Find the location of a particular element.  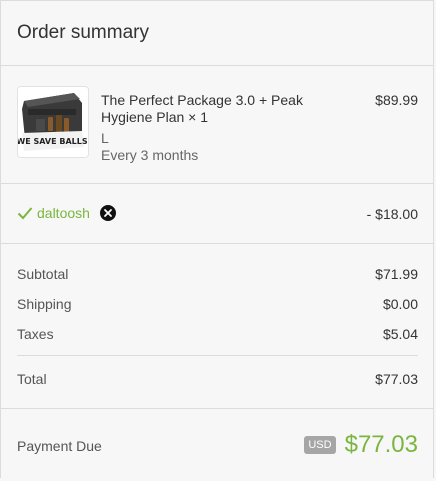

order-summary-header: Order summary is located at coordinates (217, 33).